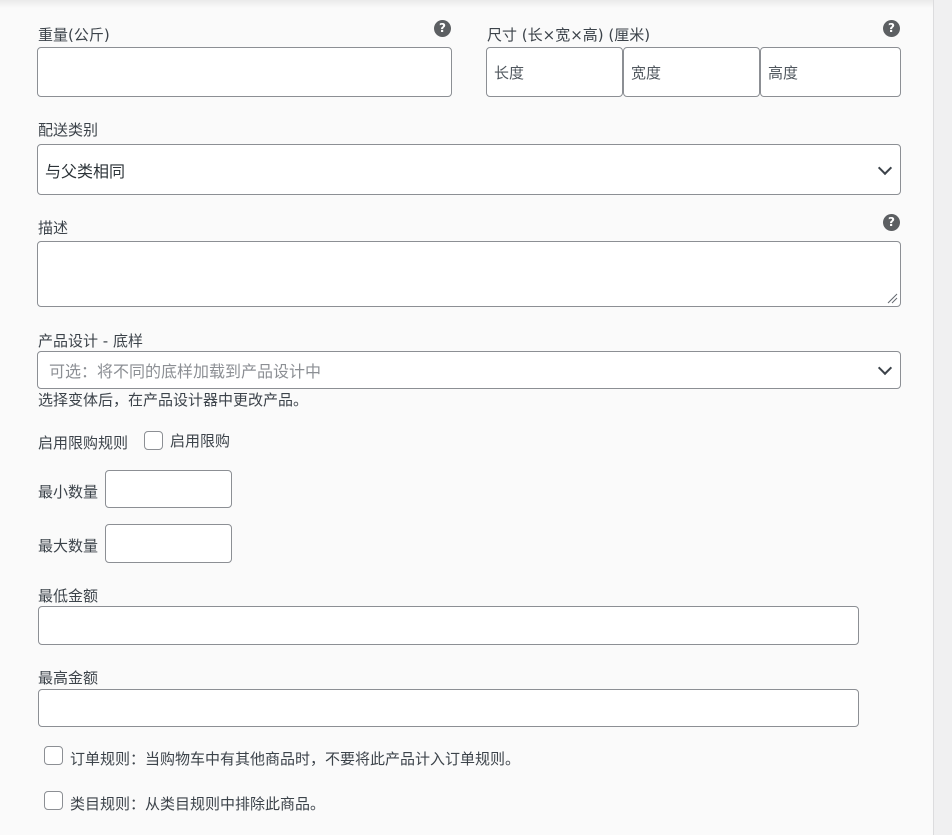 This screenshot has width=952, height=835. Describe the element at coordinates (891, 222) in the screenshot. I see `description-help-icon: ?` at that location.